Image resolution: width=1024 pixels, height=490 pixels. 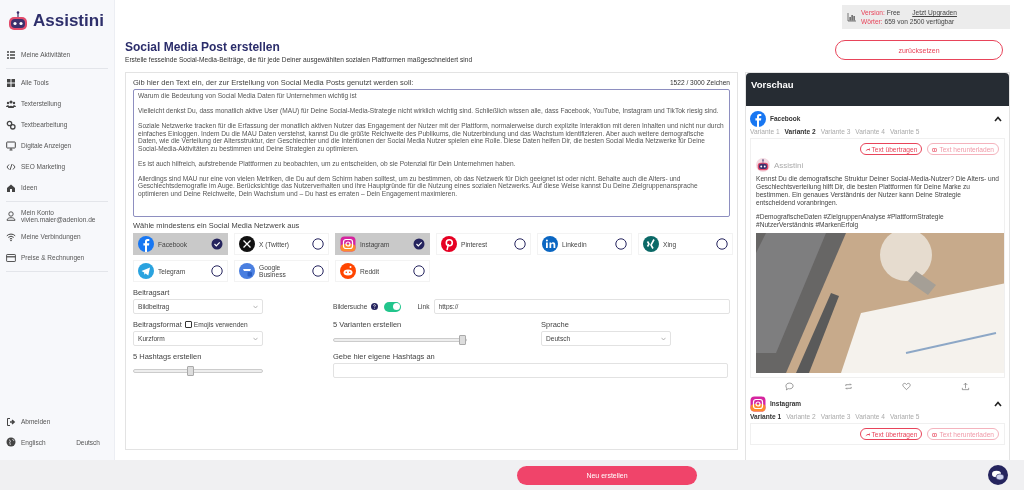 What do you see at coordinates (530, 370) in the screenshot?
I see `hashtags-field` at bounding box center [530, 370].